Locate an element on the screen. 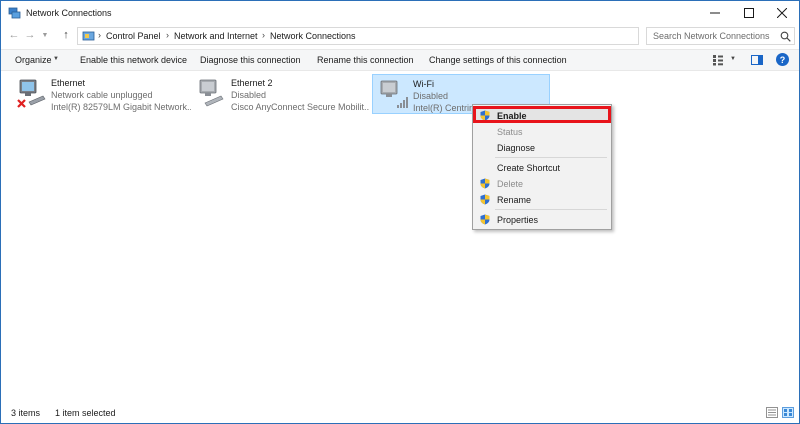 The width and height of the screenshot is (800, 424). menu-item-status: Status is located at coordinates (542, 131).